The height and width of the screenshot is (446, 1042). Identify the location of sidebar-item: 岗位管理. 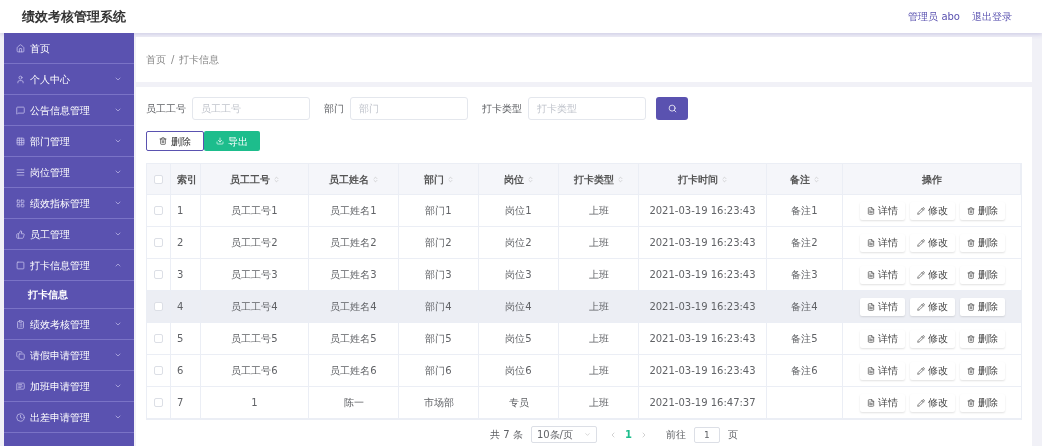
(69, 172).